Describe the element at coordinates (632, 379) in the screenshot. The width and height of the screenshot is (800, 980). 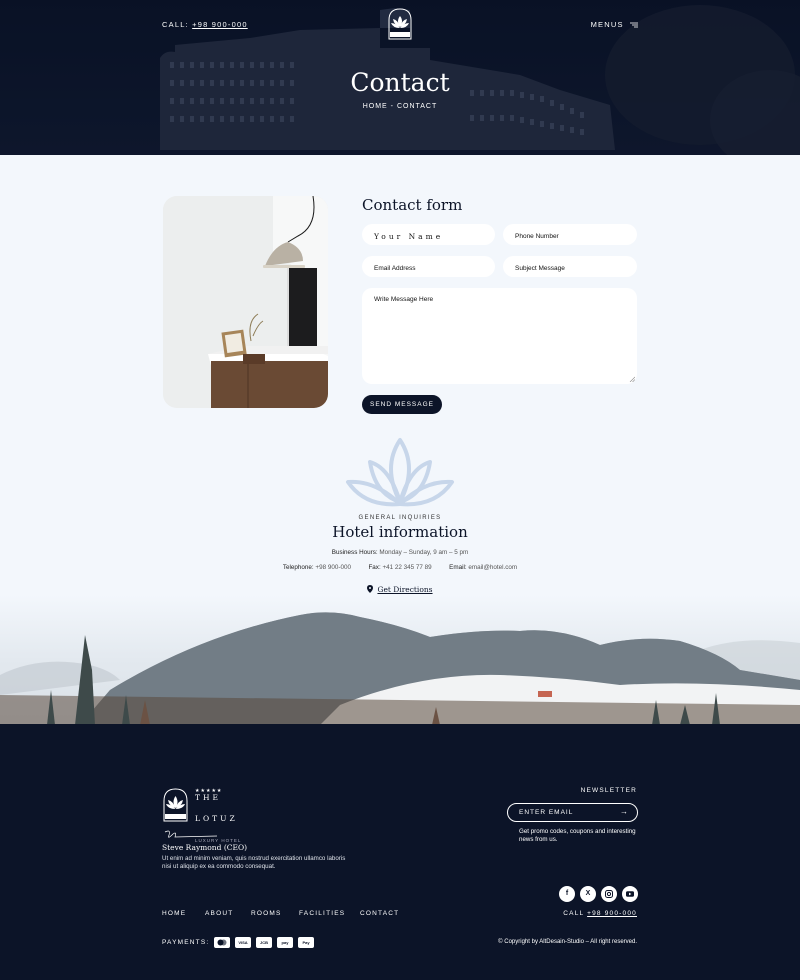
I see `resize-handle-icon` at that location.